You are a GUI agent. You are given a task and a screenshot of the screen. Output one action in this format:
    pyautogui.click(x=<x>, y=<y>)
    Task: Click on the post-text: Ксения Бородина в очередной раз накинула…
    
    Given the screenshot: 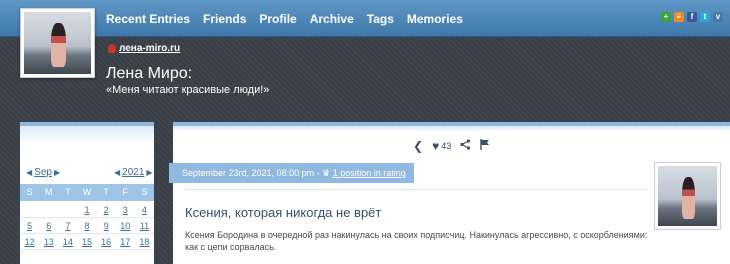 What is the action you would take?
    pyautogui.click(x=416, y=241)
    